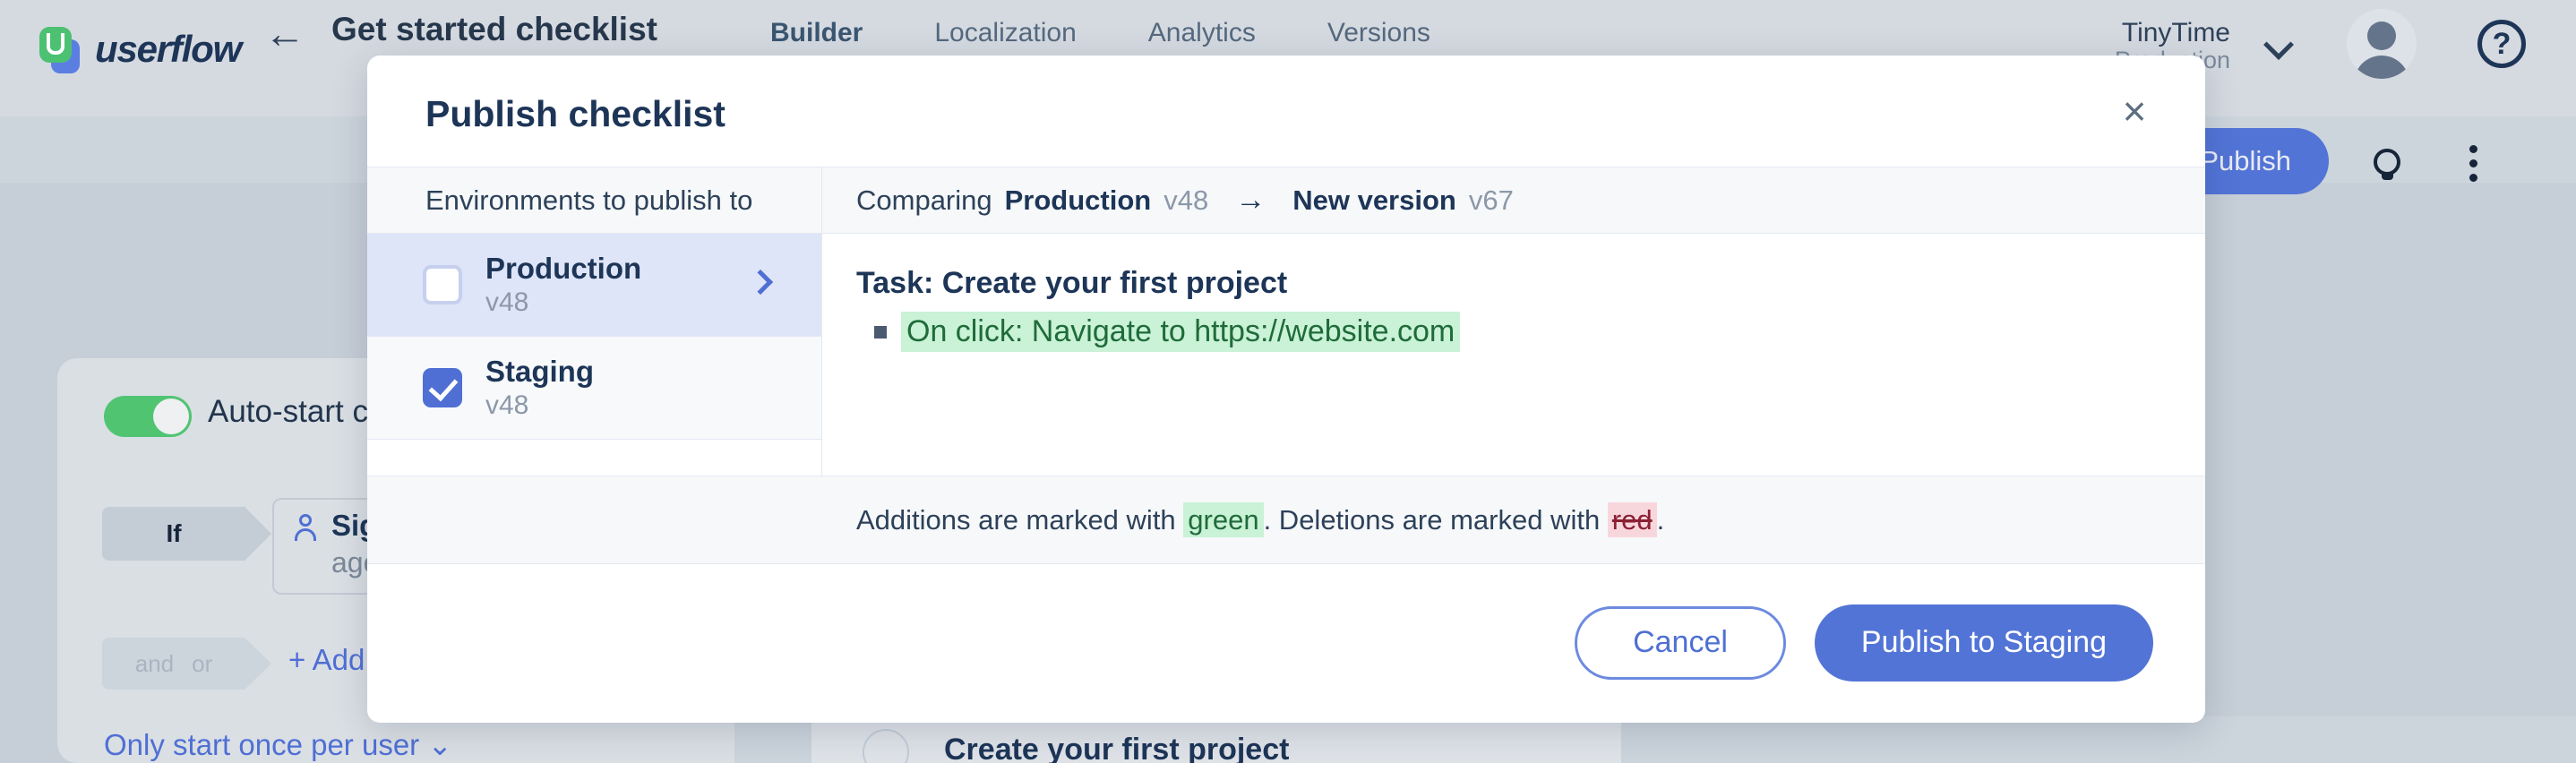 The height and width of the screenshot is (763, 2576). What do you see at coordinates (594, 200) in the screenshot?
I see `environments-header: Environments to publish to` at bounding box center [594, 200].